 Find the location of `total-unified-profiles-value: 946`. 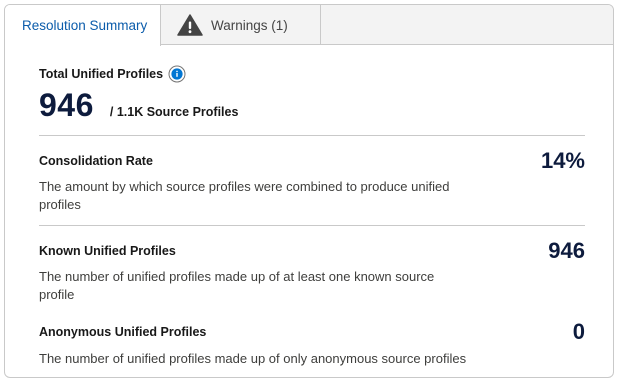

total-unified-profiles-value: 946 is located at coordinates (66, 105).